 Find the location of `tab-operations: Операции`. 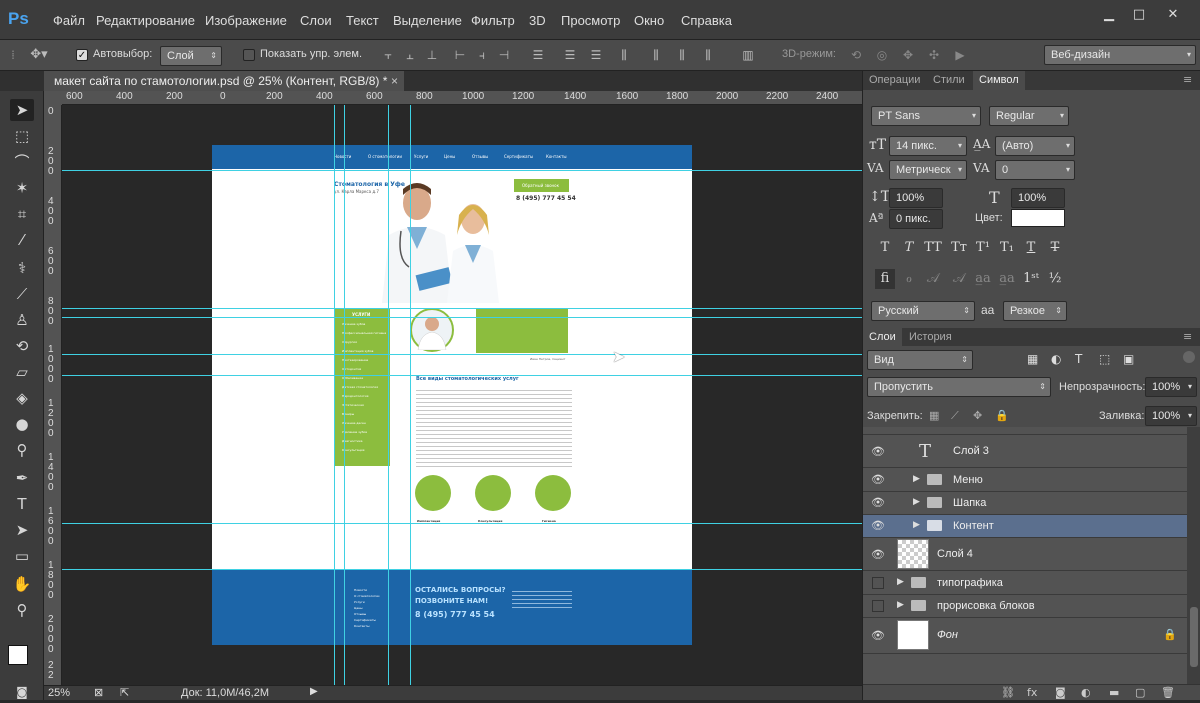

tab-operations: Операции is located at coordinates (894, 80).